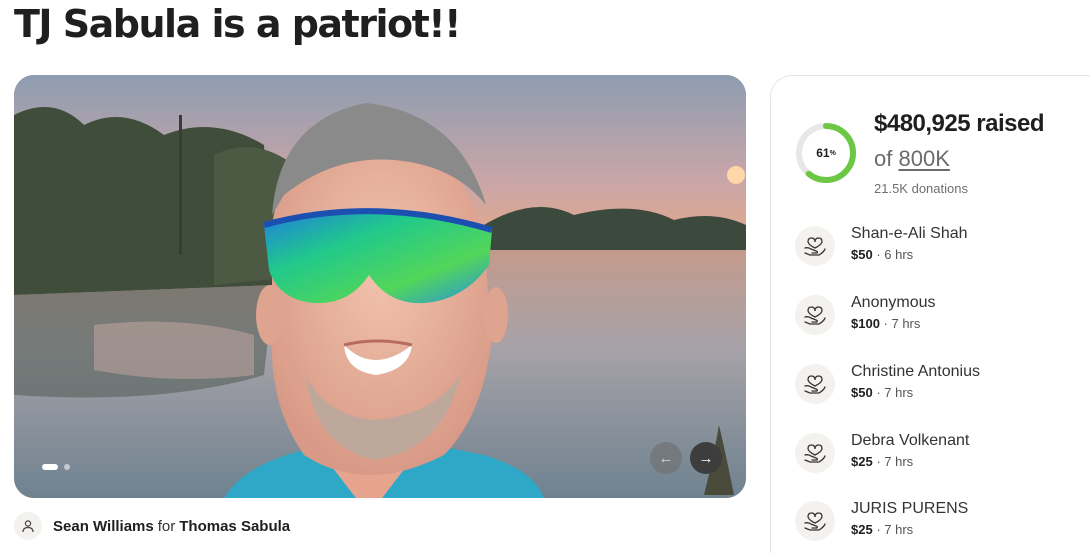  Describe the element at coordinates (940, 522) in the screenshot. I see `donation-item: JURIS PURENS $25 · 7 hrs` at that location.